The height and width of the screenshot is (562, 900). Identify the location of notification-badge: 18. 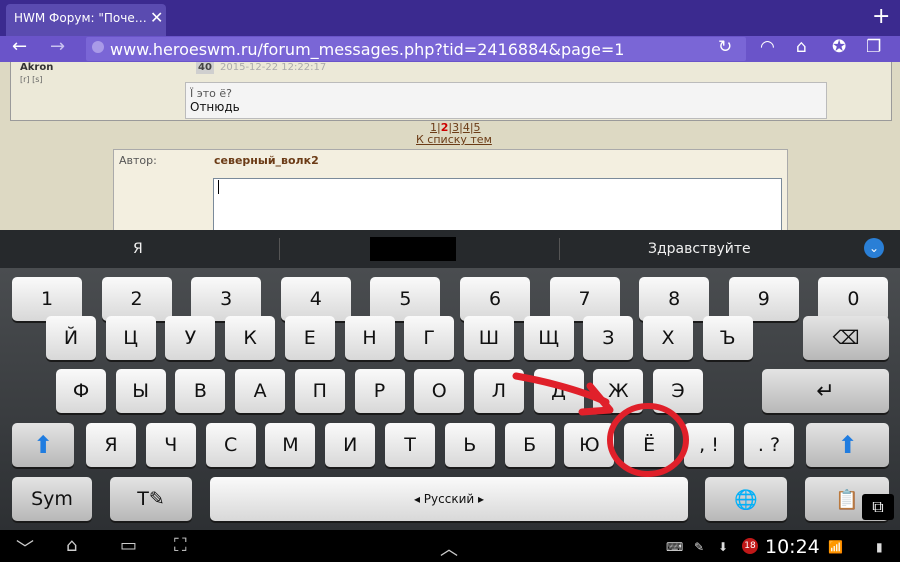
(750, 546).